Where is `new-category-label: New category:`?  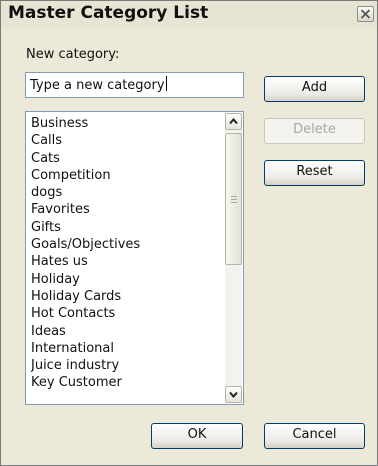
new-category-label: New category: is located at coordinates (73, 54).